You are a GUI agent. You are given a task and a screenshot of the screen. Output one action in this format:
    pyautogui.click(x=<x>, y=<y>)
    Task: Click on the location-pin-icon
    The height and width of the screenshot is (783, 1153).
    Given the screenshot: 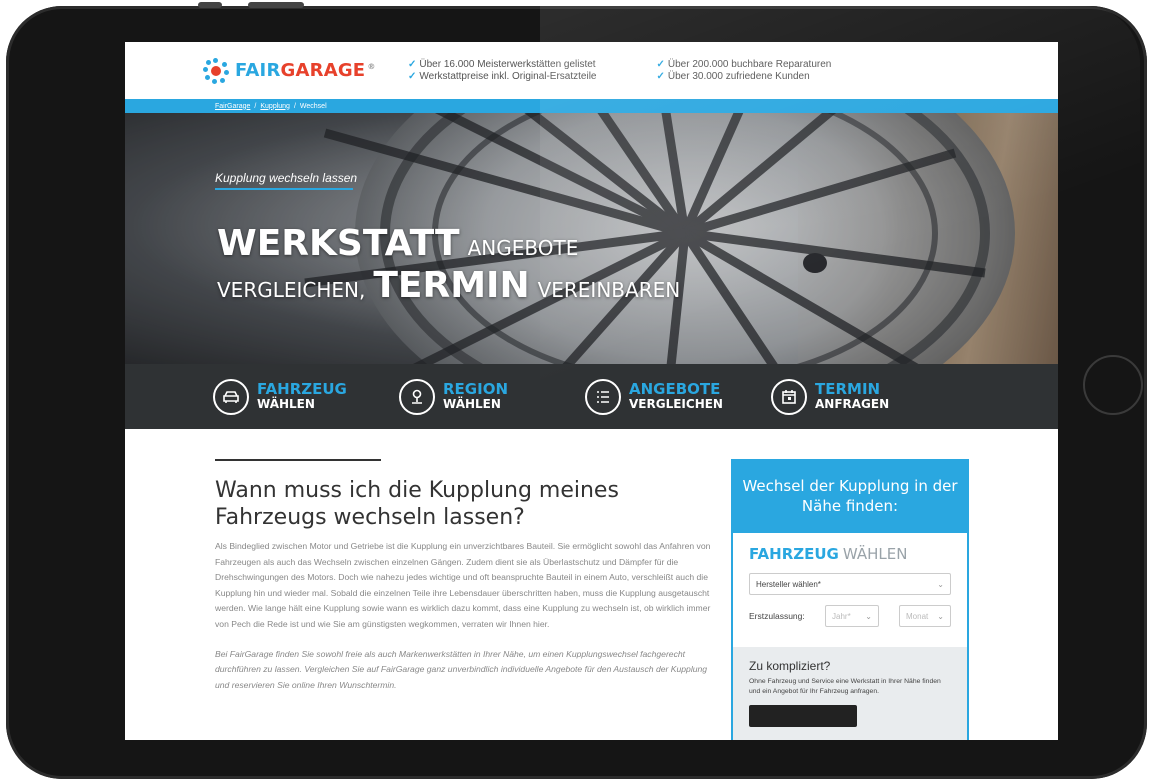 What is the action you would take?
    pyautogui.click(x=417, y=396)
    